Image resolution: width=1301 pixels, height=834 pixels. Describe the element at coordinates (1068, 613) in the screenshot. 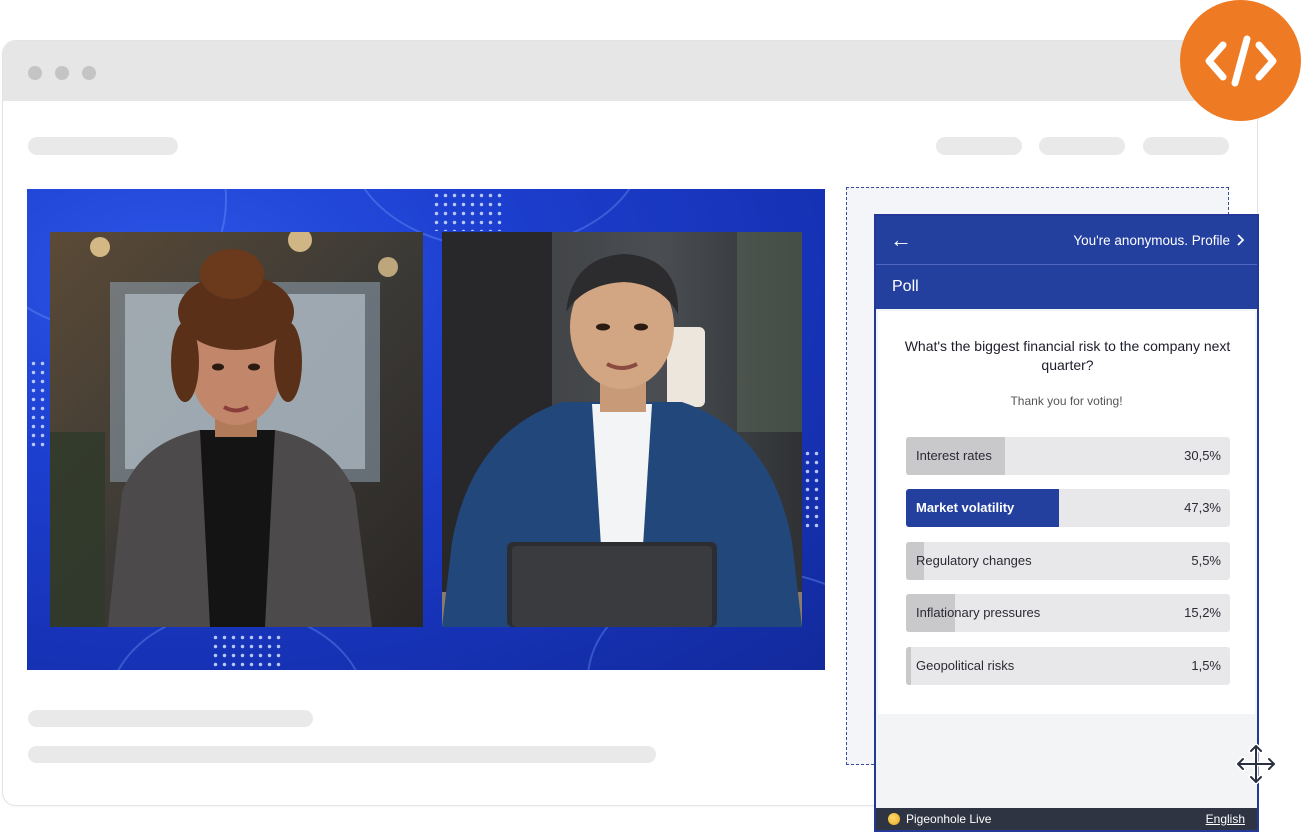

I see `poll-option: Inflationary pressures 15,2%` at that location.